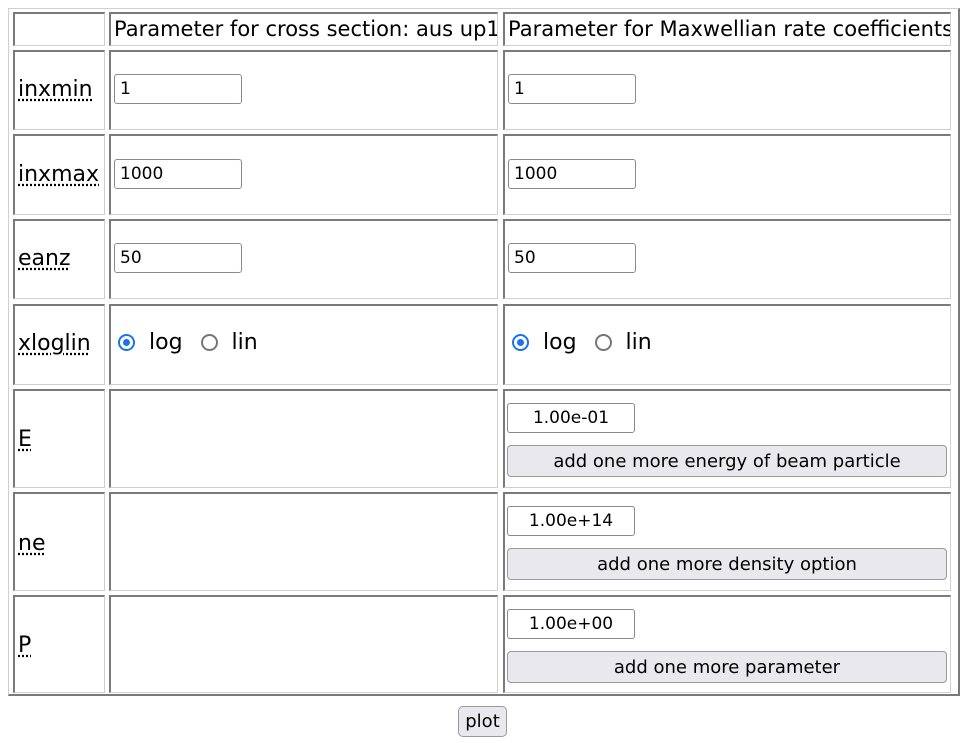 This screenshot has width=970, height=743. I want to click on inxmax-label-cell: inxmax, so click(59, 174).